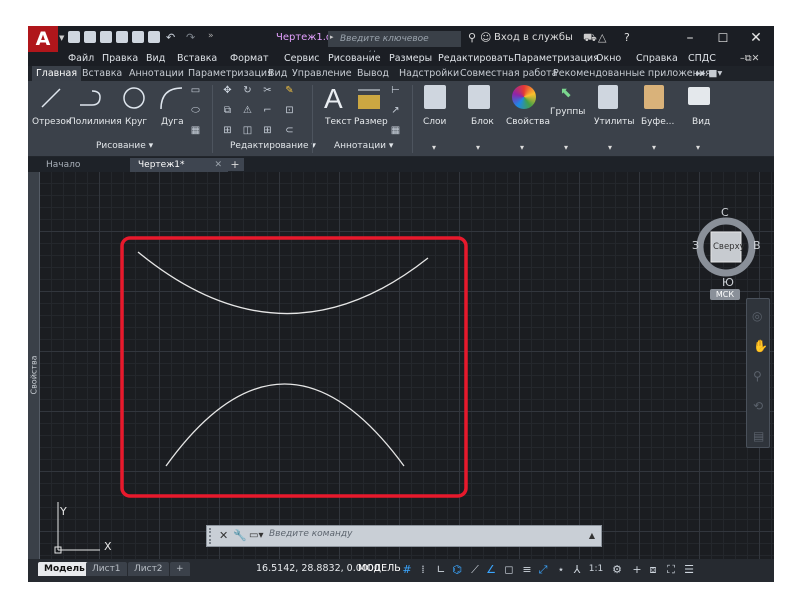 The height and width of the screenshot is (610, 800). What do you see at coordinates (302, 58) in the screenshot?
I see `menu-tools: Сервис` at bounding box center [302, 58].